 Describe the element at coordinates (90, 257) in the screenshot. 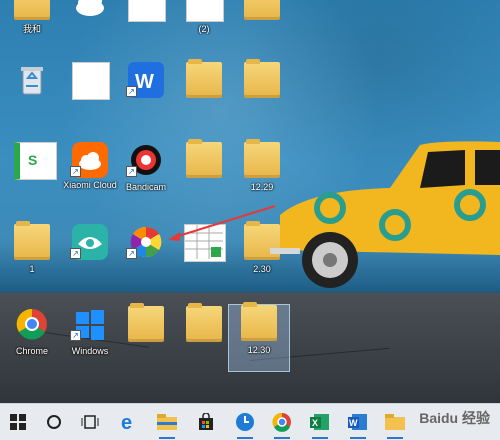

I see `desktop-icon-eye-app: ↗` at that location.